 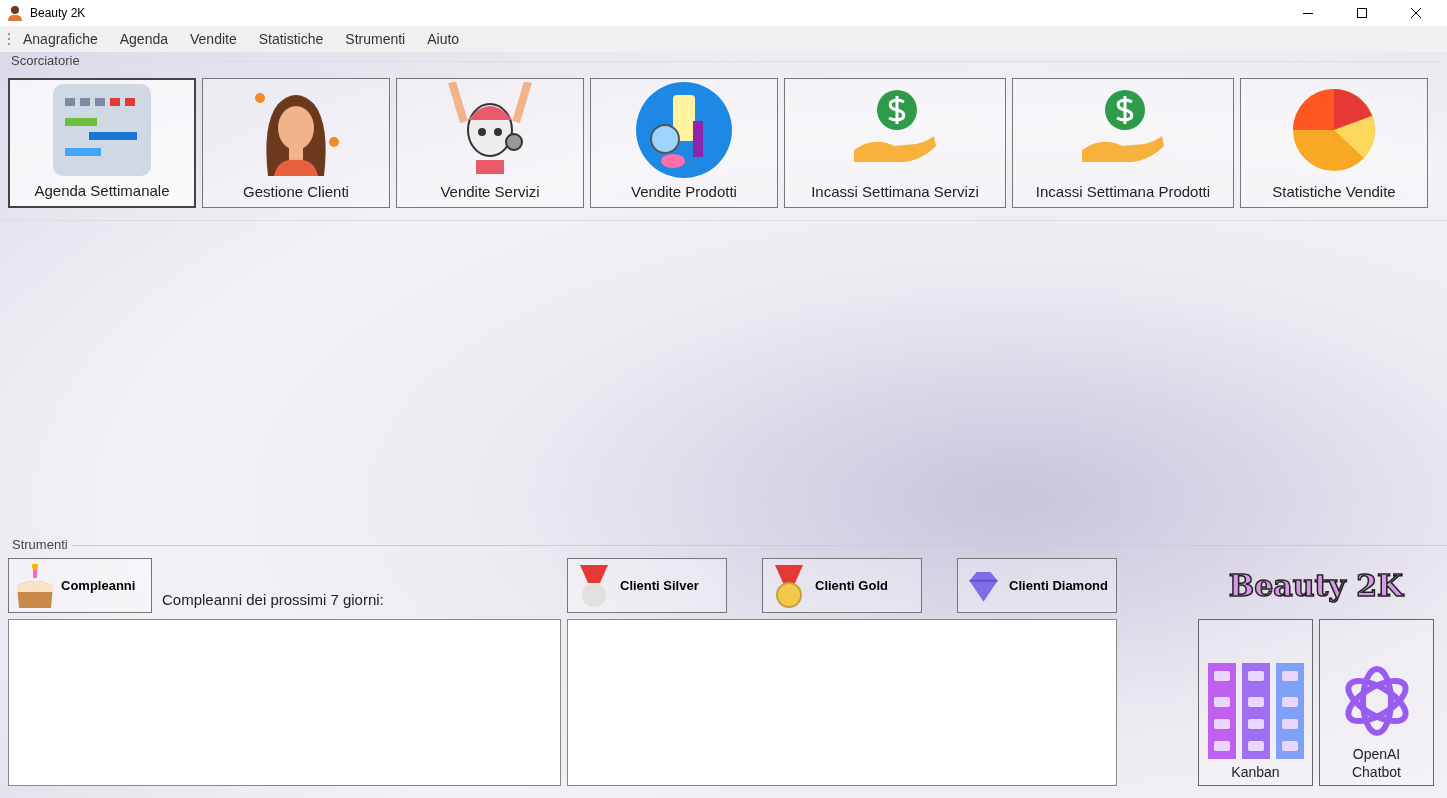 I want to click on menu-item: Aiuto, so click(x=443, y=39).